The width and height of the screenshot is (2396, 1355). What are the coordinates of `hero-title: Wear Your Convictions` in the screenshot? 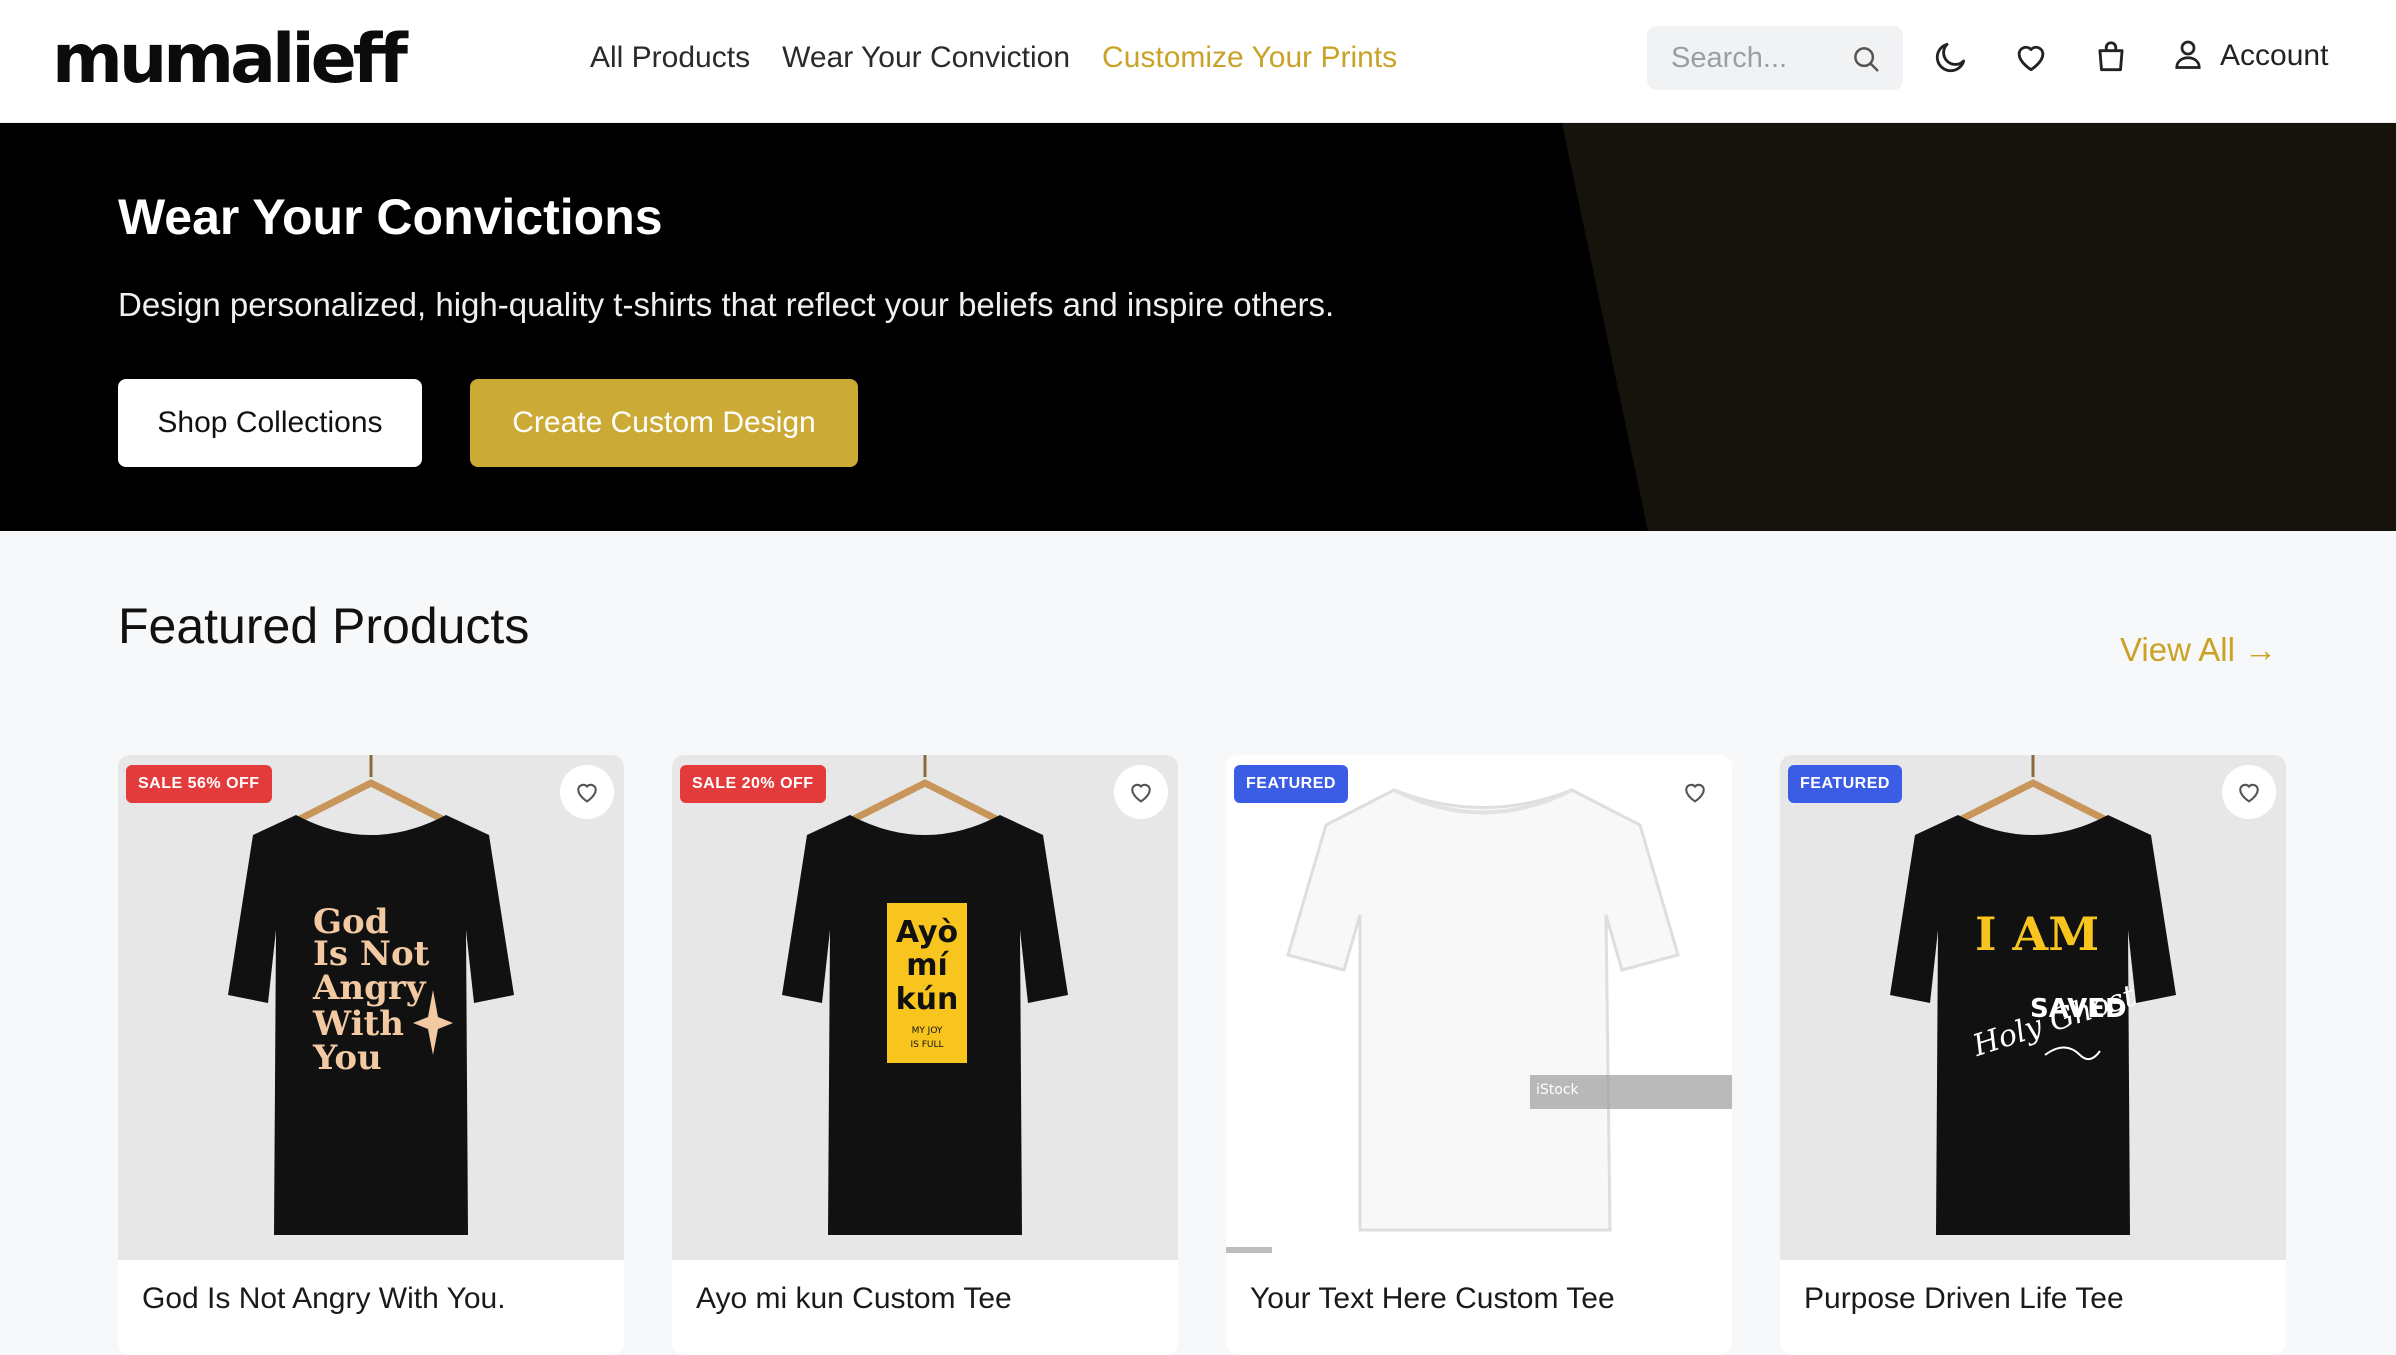 It's located at (390, 217).